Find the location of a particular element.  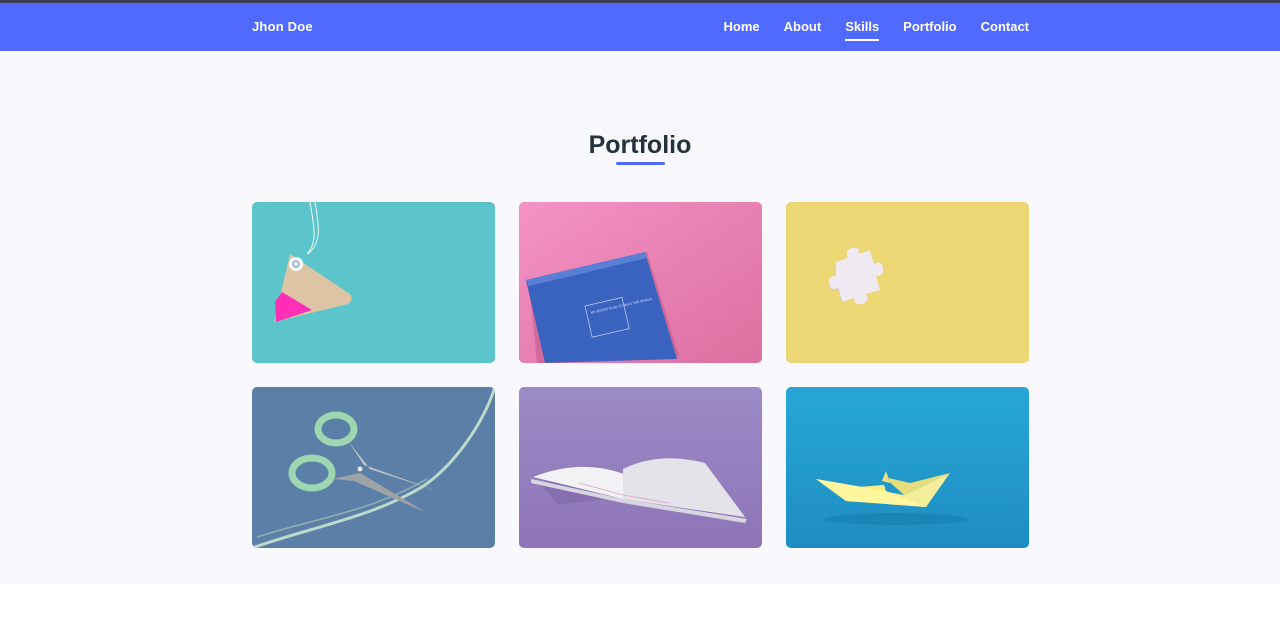

portfolio-item-price-tag is located at coordinates (373, 282).